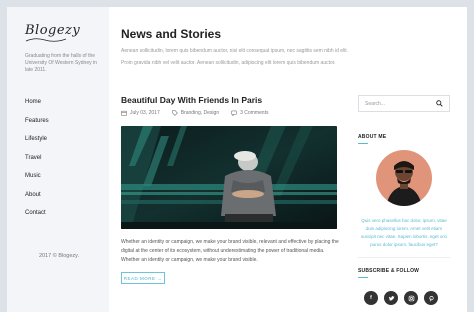  I want to click on nav-item-lifestyle: Lifestyle, so click(37, 145).